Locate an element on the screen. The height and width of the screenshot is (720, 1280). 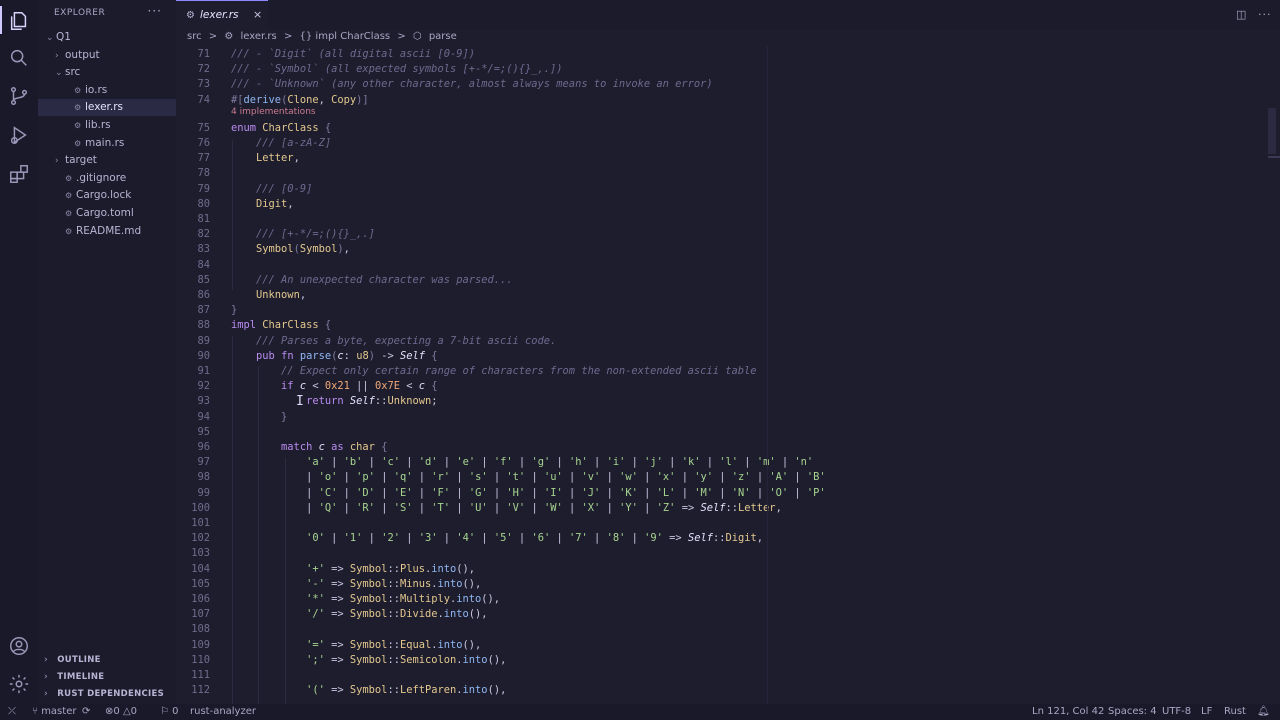
tree-item: ⚙ .gitignore is located at coordinates (107, 178).